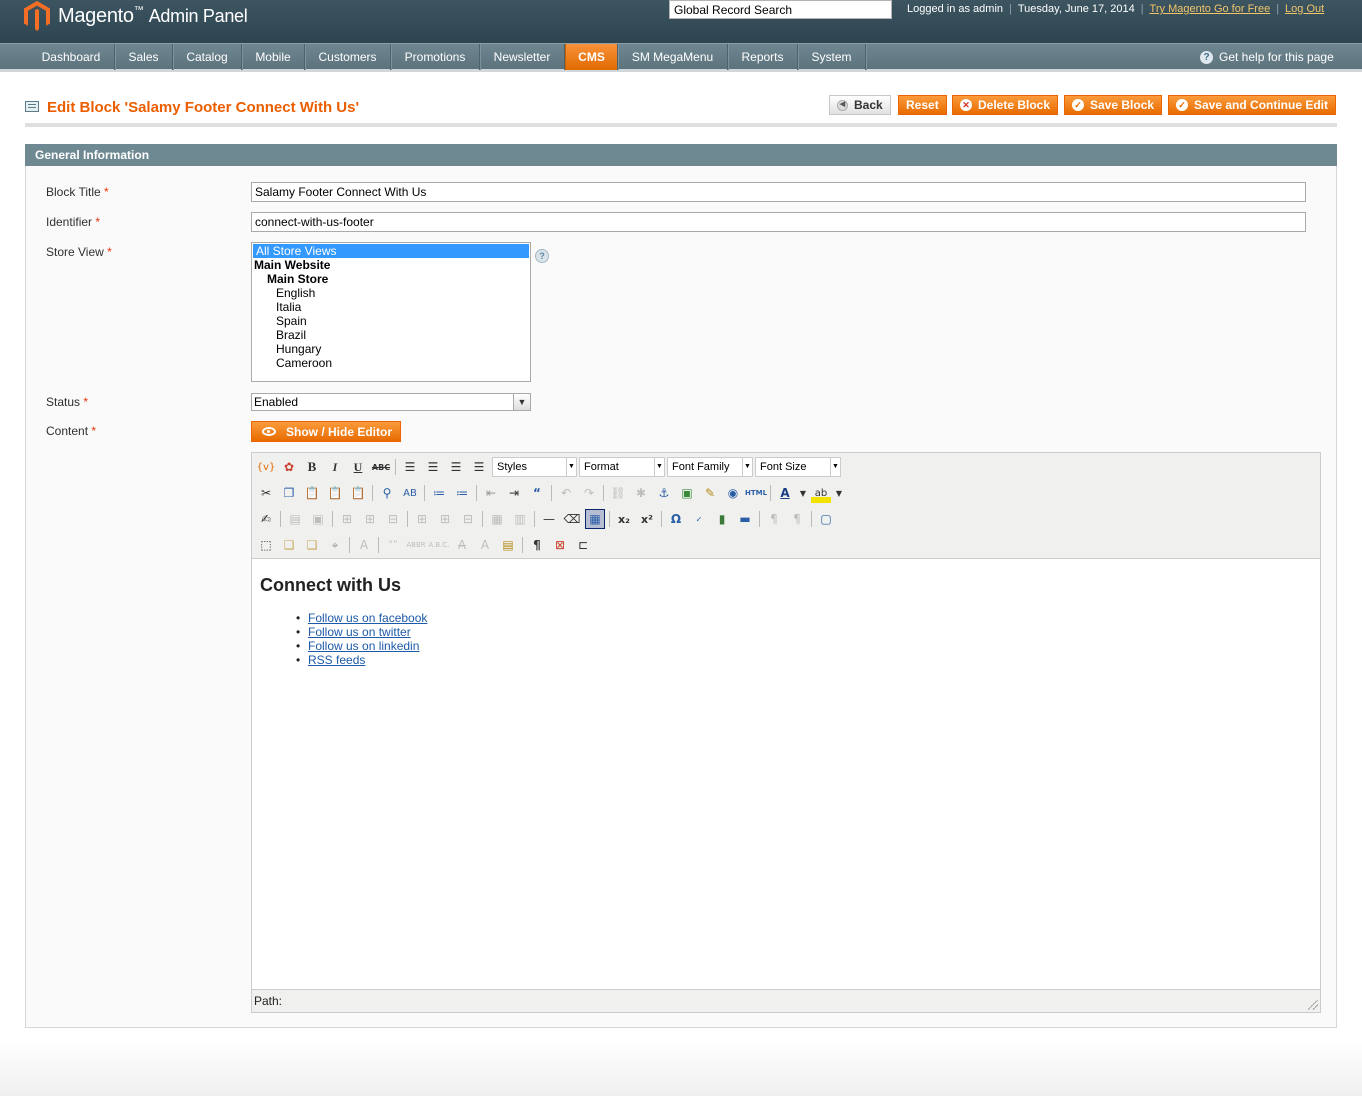  What do you see at coordinates (410, 493) in the screenshot?
I see `replace-icon: AB` at bounding box center [410, 493].